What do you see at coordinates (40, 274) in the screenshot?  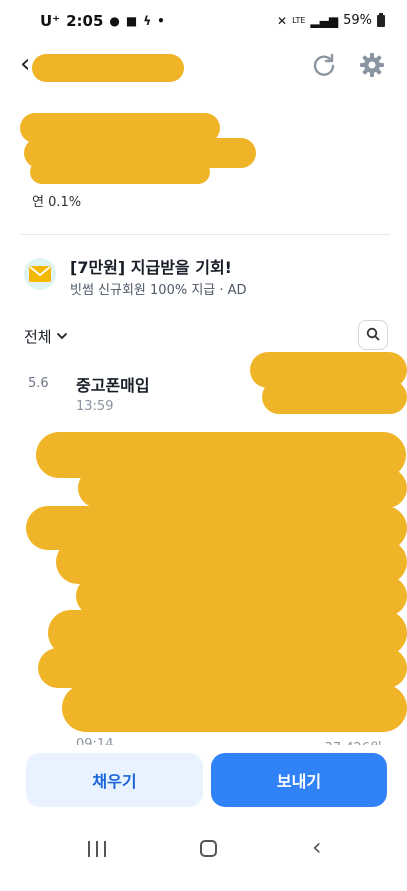 I see `envelope-icon` at bounding box center [40, 274].